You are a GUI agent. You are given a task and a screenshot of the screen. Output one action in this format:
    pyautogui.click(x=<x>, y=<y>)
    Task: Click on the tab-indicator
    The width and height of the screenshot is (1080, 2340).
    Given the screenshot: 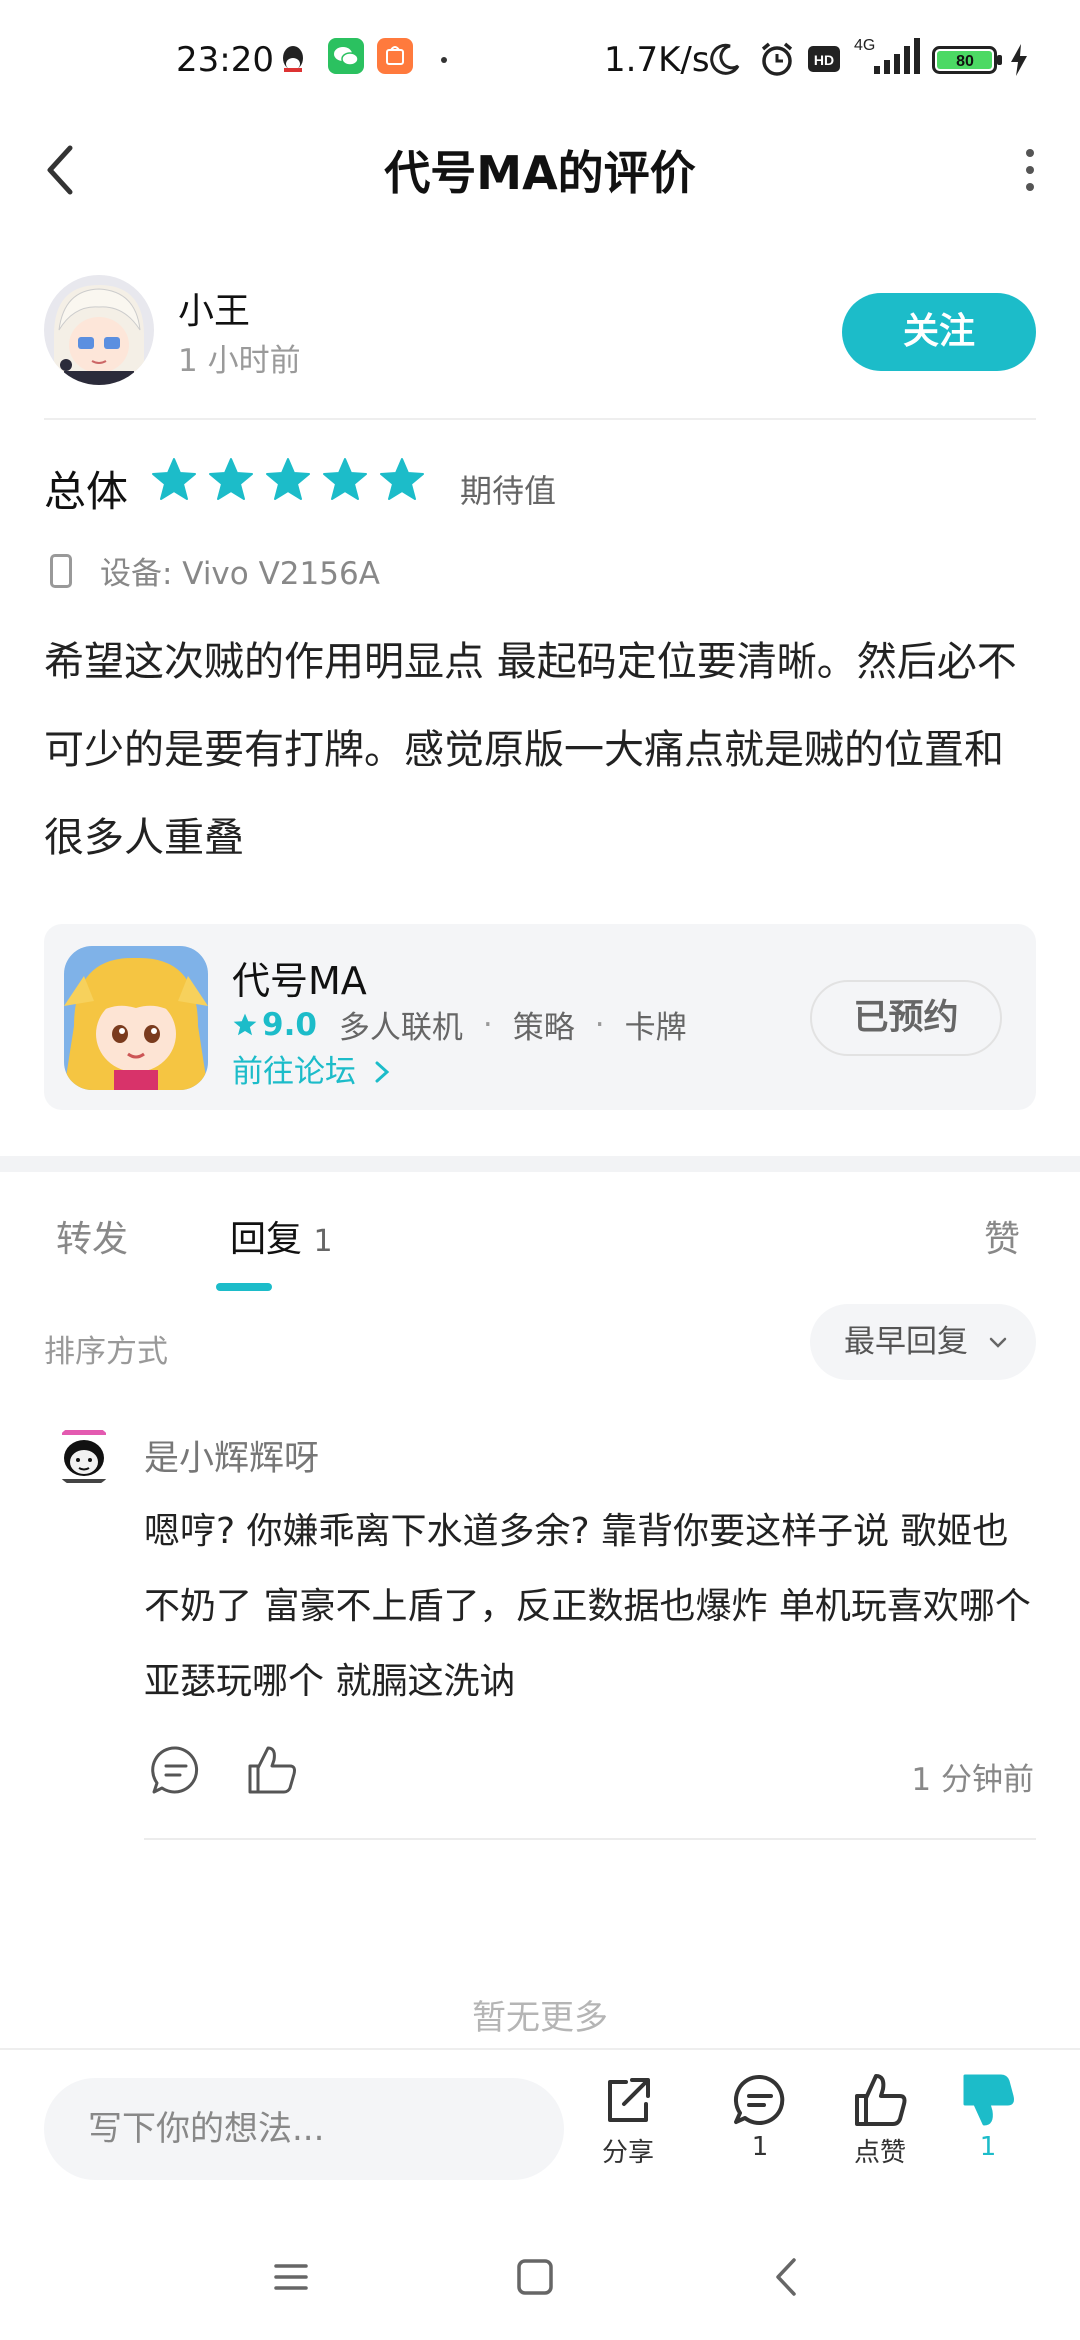 What is the action you would take?
    pyautogui.click(x=244, y=1287)
    